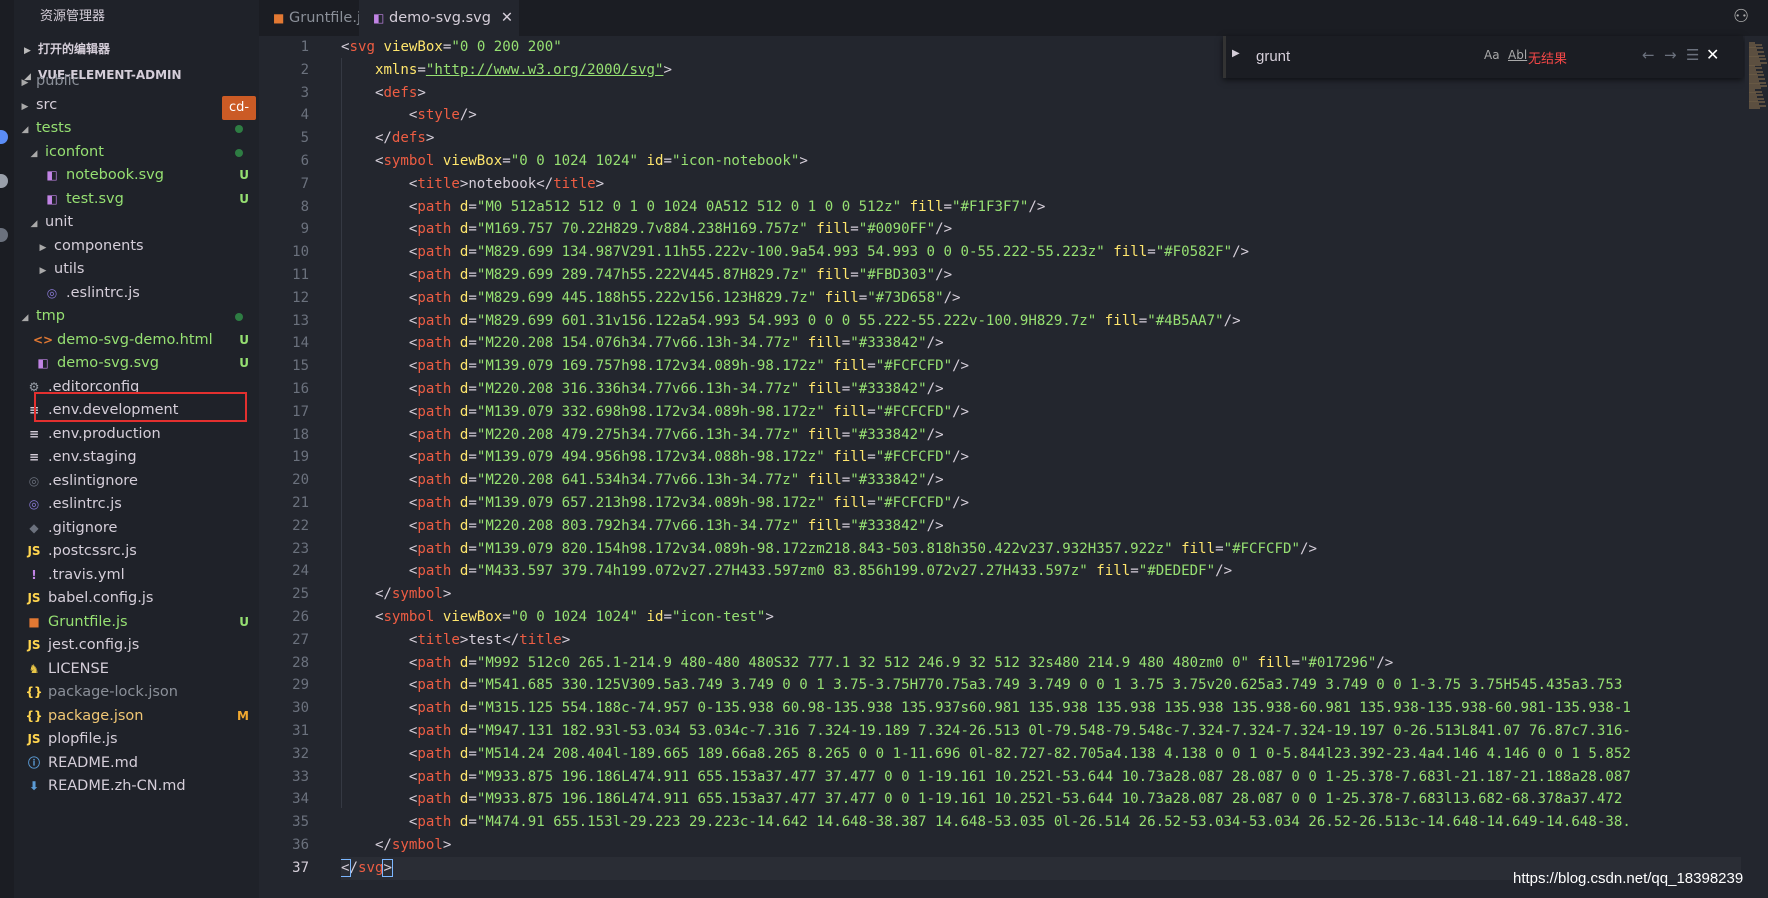  What do you see at coordinates (136, 622) in the screenshot?
I see `file-tree-item: ■ Gruntfile.js U` at bounding box center [136, 622].